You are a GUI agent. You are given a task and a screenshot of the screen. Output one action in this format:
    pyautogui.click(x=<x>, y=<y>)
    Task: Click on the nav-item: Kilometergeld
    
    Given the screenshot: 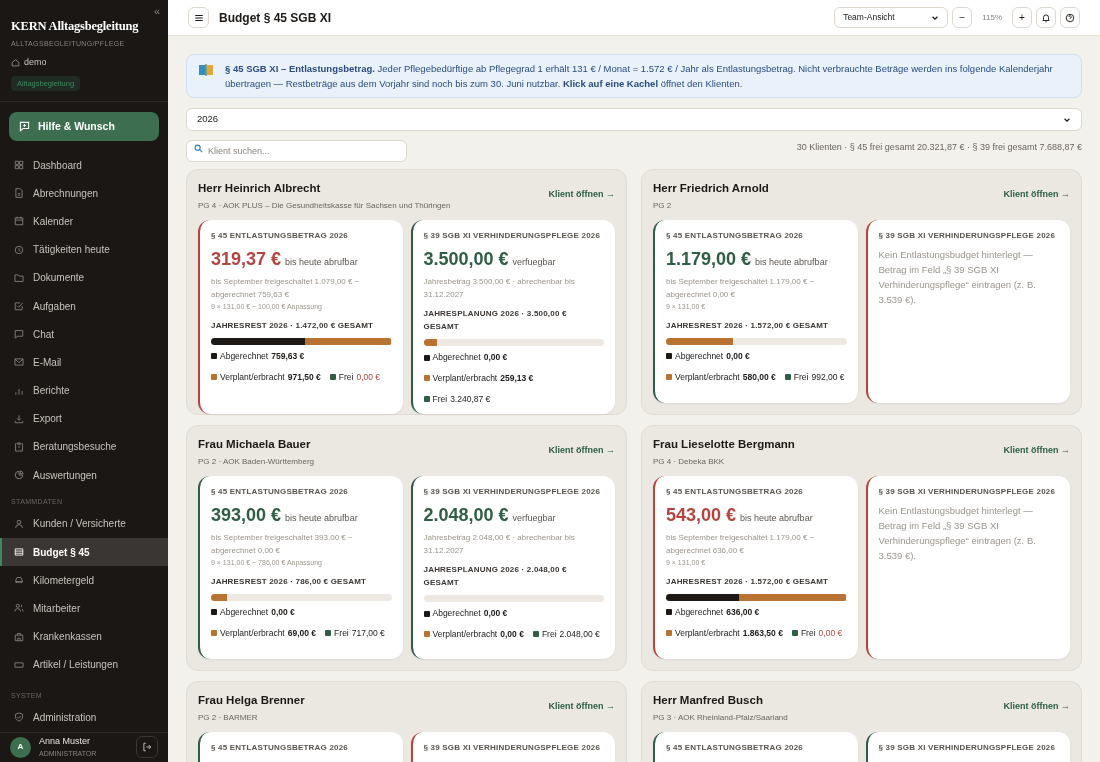 What is the action you would take?
    pyautogui.click(x=84, y=580)
    